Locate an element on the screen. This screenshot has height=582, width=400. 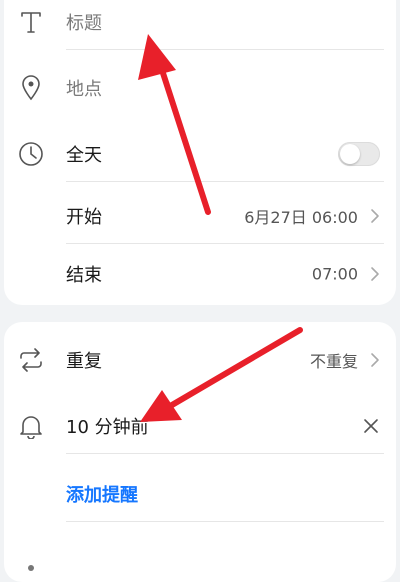
start-row: 开始 6月27日 06:00 is located at coordinates (200, 216).